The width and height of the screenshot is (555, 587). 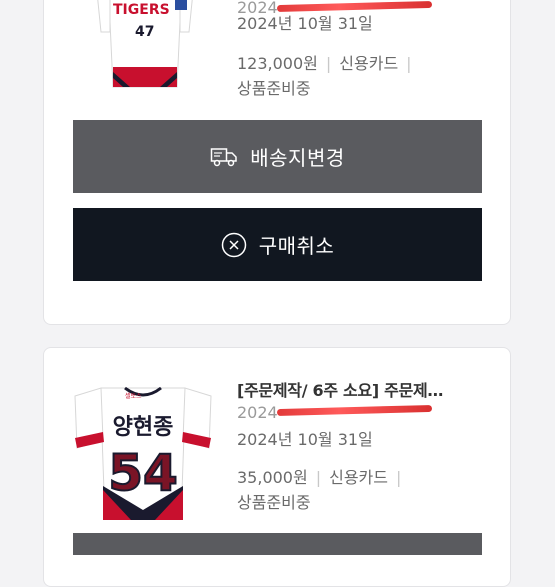 What do you see at coordinates (277, 63) in the screenshot?
I see `order-price: 123,000원` at bounding box center [277, 63].